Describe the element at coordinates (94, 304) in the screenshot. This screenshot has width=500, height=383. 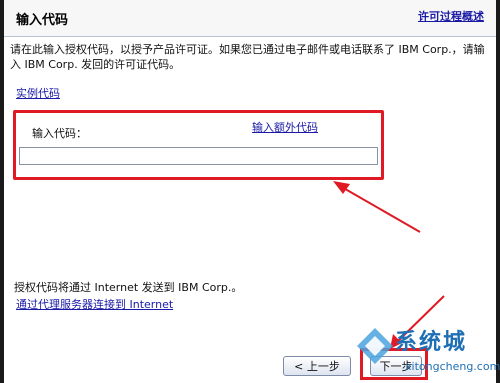
I see `proxy-connection-link: 通过代理服务器连接到 Internet` at that location.